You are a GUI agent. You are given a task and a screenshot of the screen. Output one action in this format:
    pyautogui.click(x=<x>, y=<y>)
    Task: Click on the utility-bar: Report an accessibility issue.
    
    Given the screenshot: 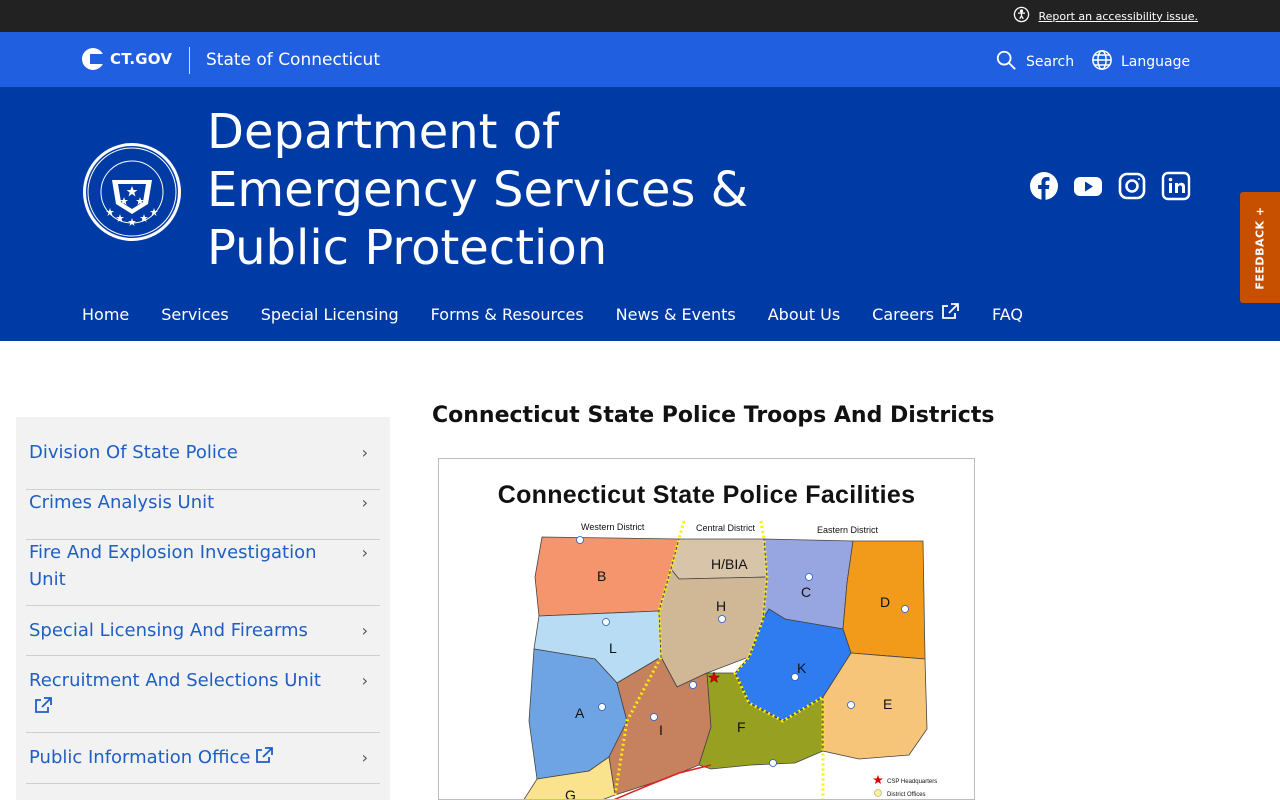 What is the action you would take?
    pyautogui.click(x=640, y=16)
    